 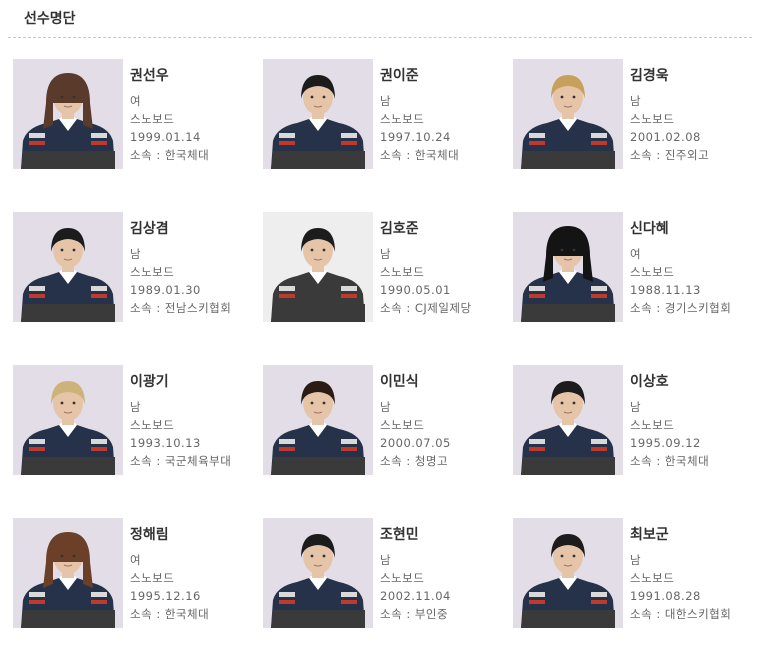 What do you see at coordinates (665, 137) in the screenshot?
I see `player-birthdate: 2001.02.08` at bounding box center [665, 137].